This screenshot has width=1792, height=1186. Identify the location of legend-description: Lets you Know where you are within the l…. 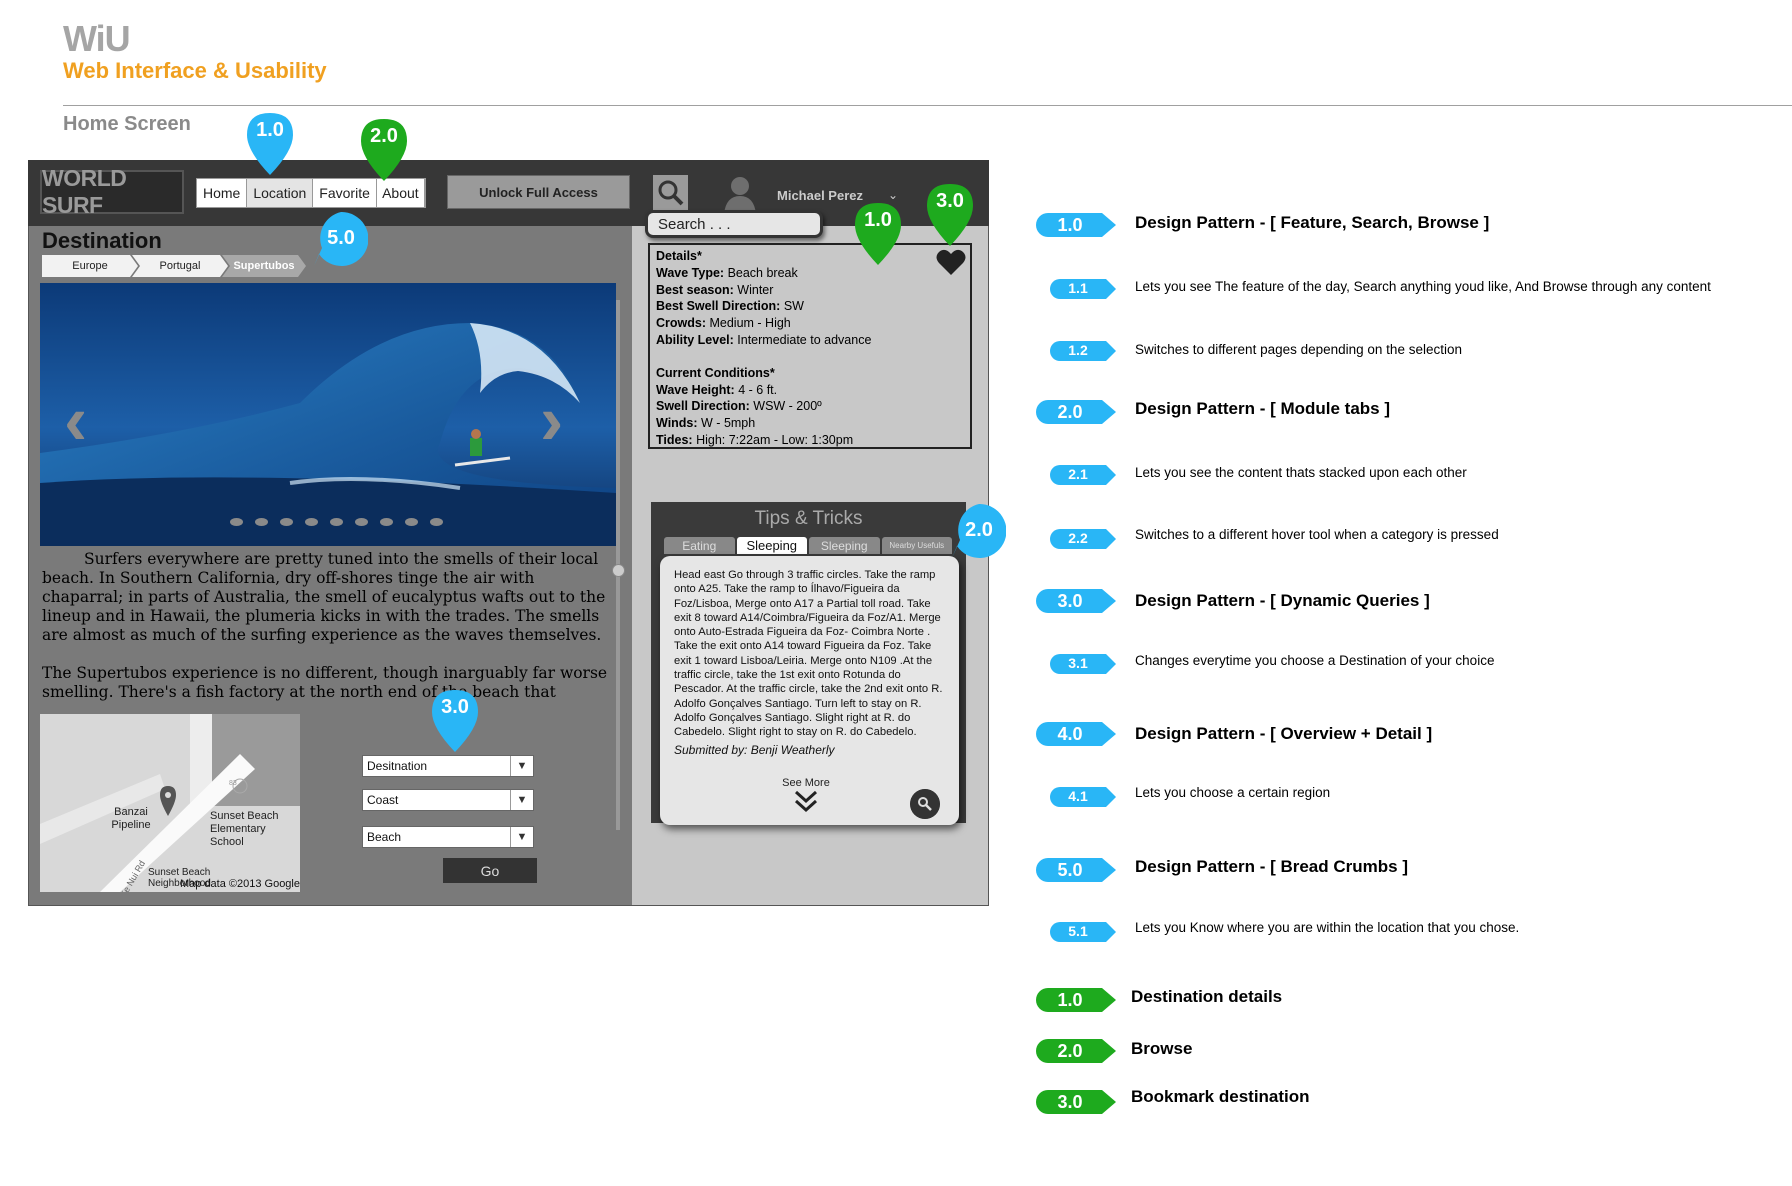
(1327, 927).